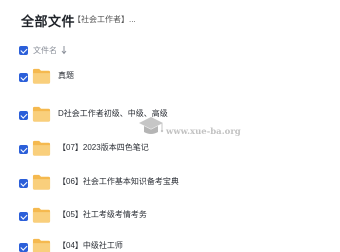  Describe the element at coordinates (170, 78) in the screenshot. I see `list-item: 真题` at that location.